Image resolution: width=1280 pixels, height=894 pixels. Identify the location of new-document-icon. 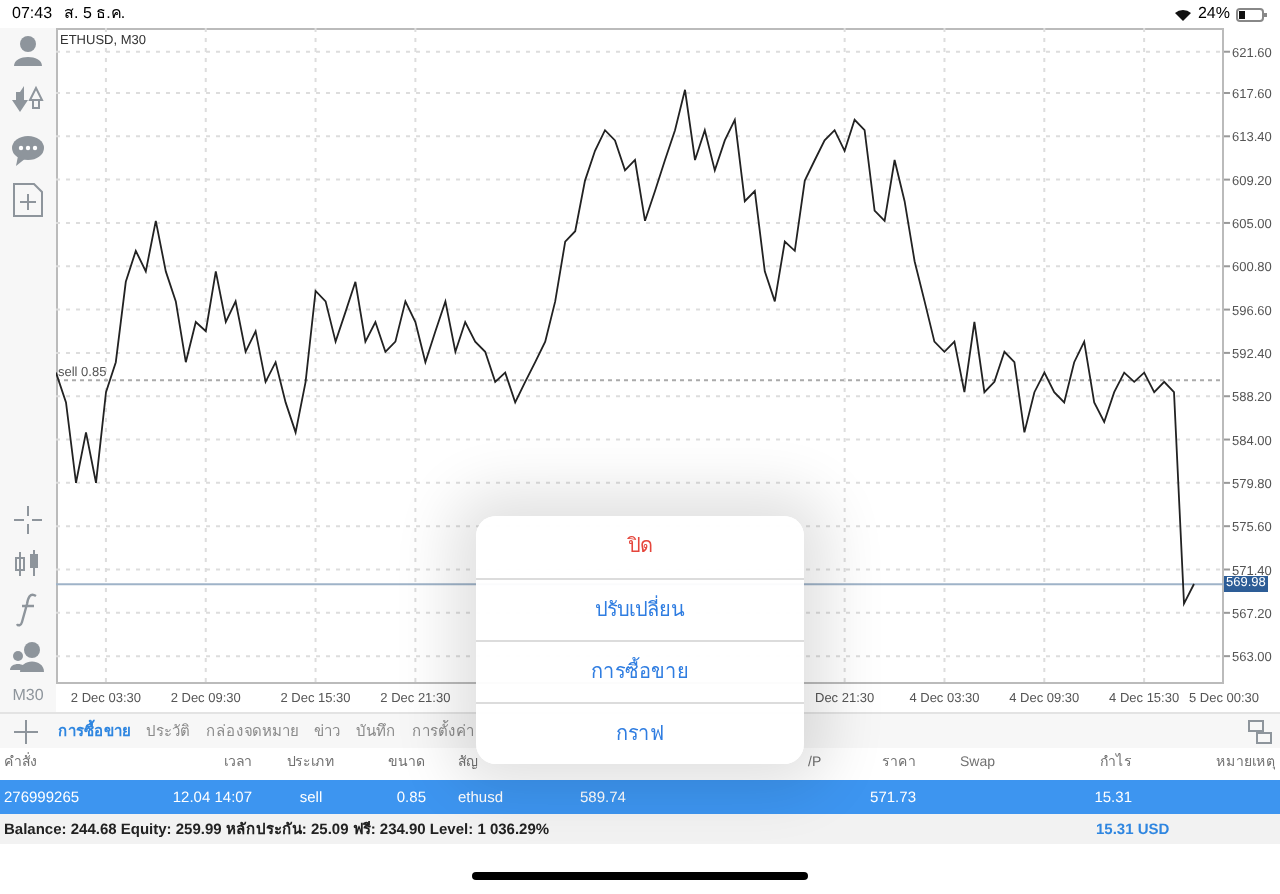
(28, 200).